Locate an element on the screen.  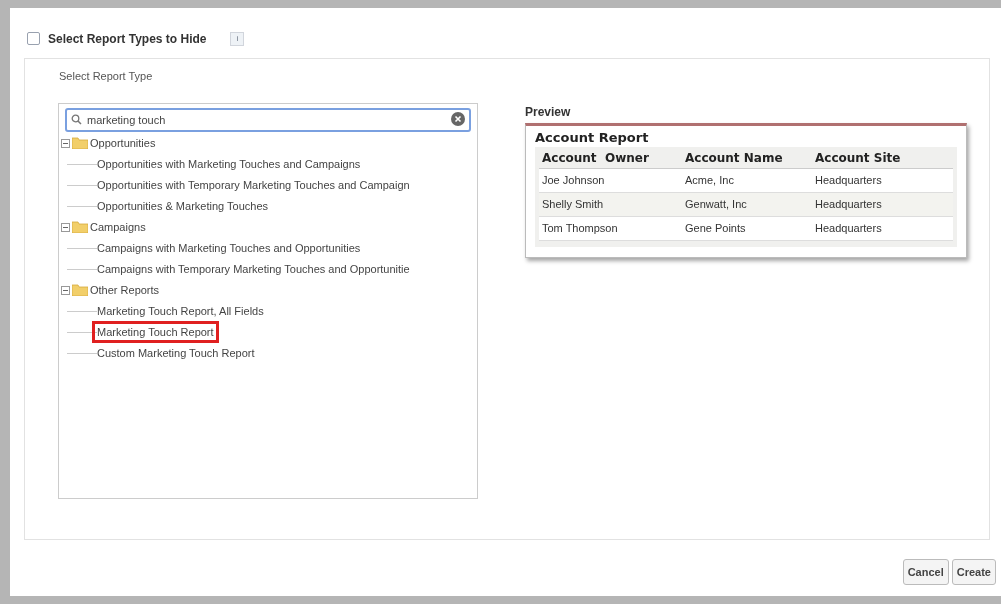
preview-title: Preview is located at coordinates (548, 112).